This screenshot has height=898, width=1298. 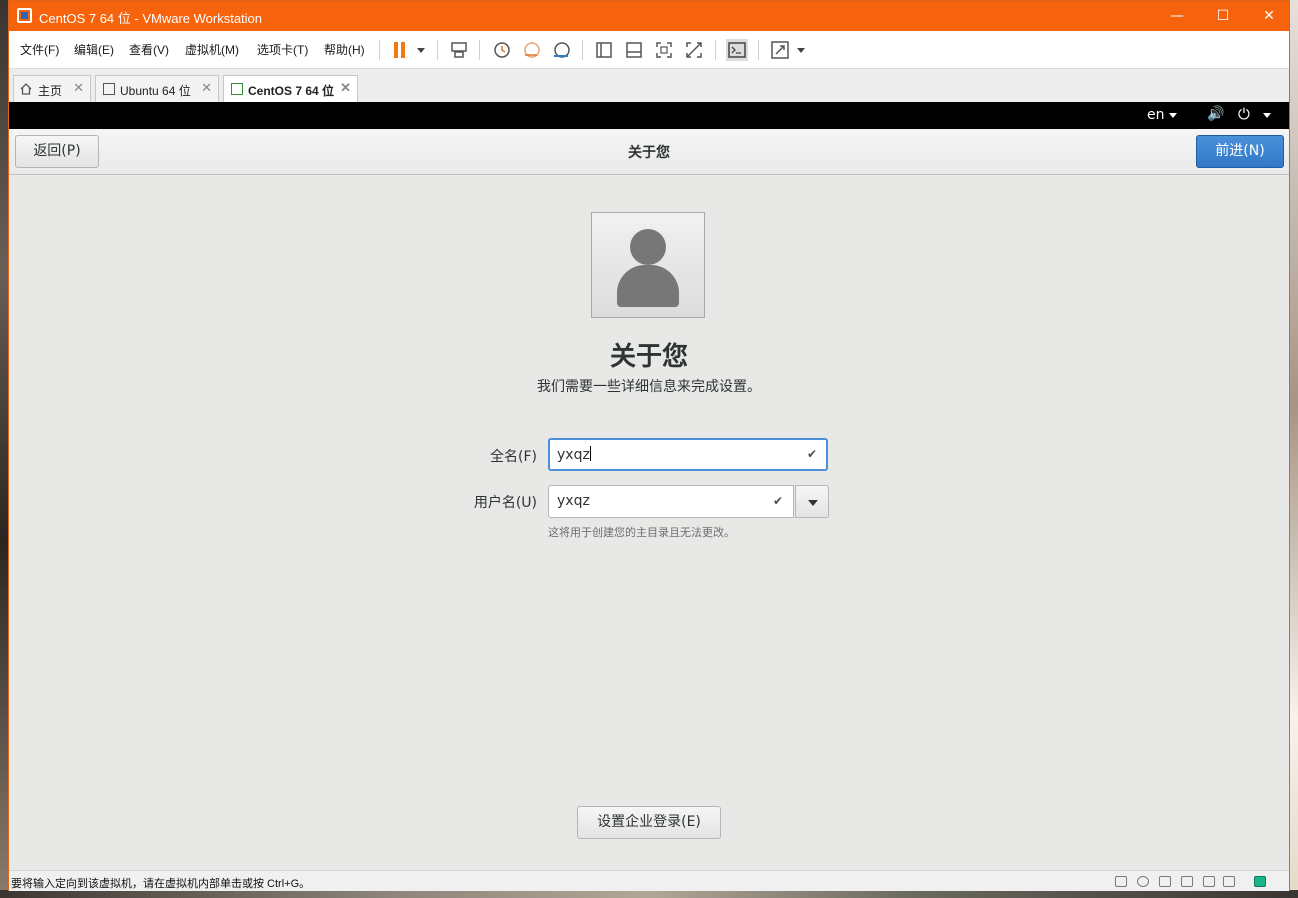 What do you see at coordinates (24, 15) in the screenshot?
I see `vmware-logo-icon` at bounding box center [24, 15].